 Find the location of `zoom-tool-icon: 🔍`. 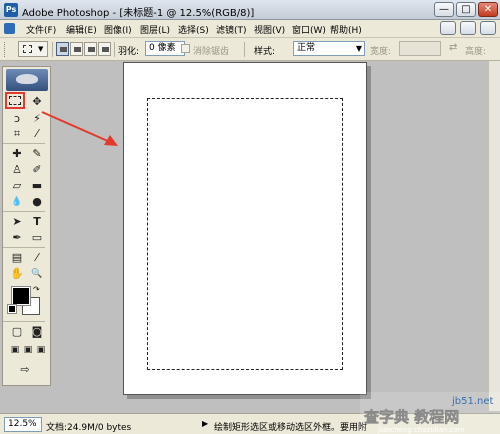

zoom-tool-icon: 🔍 is located at coordinates (37, 274).